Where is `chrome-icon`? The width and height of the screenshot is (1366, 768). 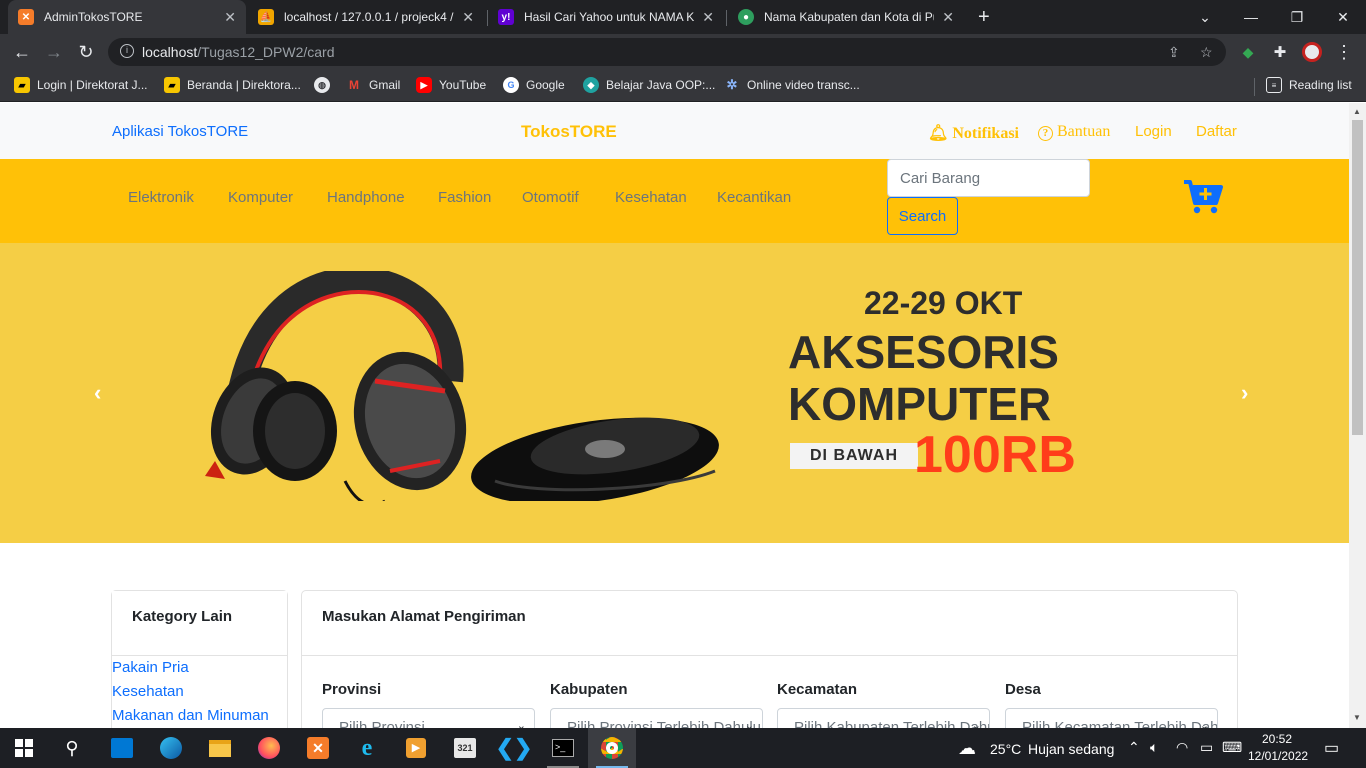
chrome-icon is located at coordinates (612, 748).